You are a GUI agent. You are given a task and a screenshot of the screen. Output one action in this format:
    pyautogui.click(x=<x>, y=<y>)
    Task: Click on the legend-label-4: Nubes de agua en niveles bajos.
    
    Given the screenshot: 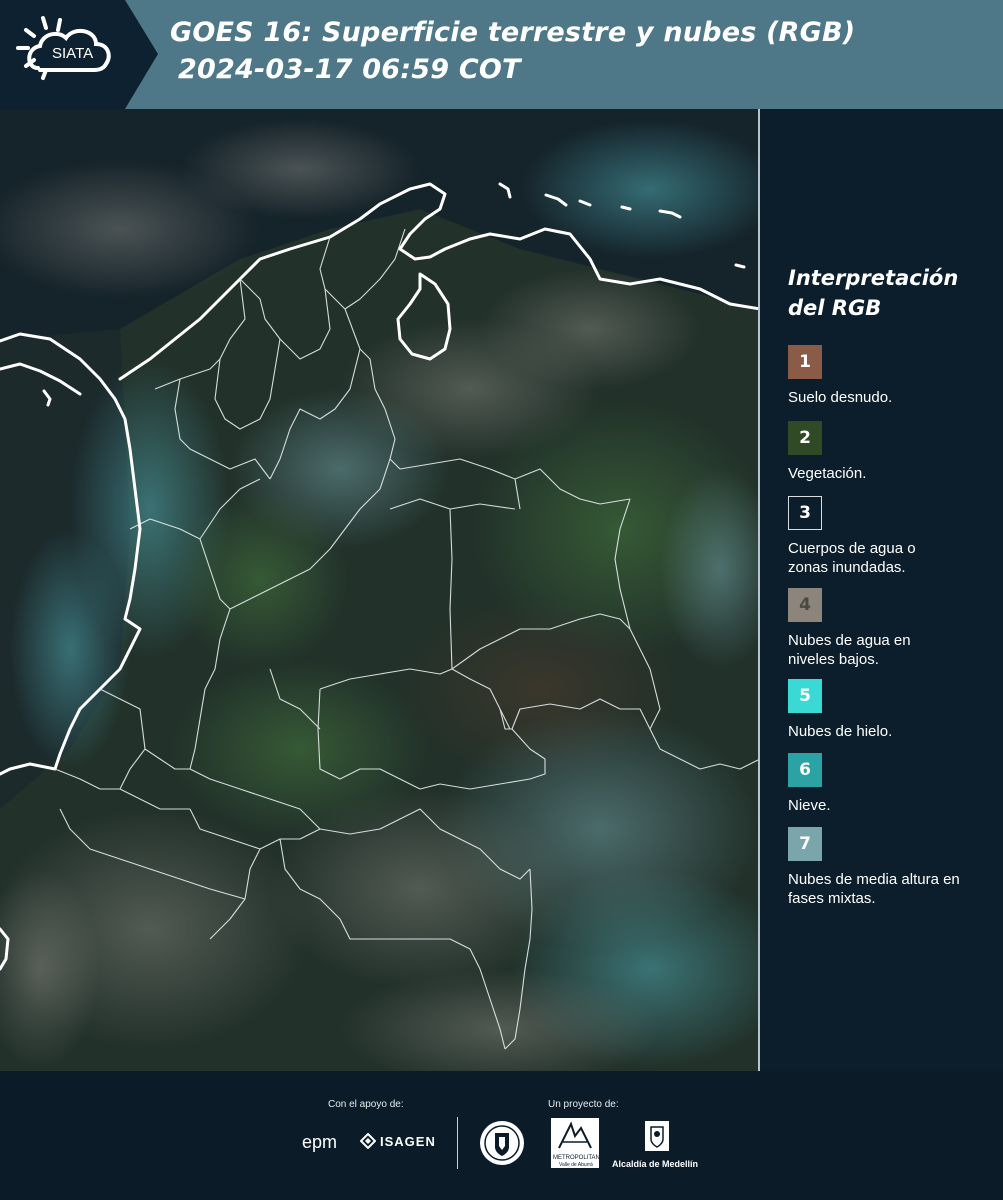 What is the action you would take?
    pyautogui.click(x=849, y=650)
    